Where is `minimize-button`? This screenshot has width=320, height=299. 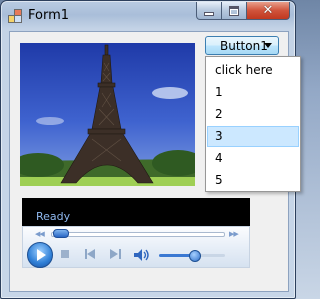 minimize-button is located at coordinates (209, 11).